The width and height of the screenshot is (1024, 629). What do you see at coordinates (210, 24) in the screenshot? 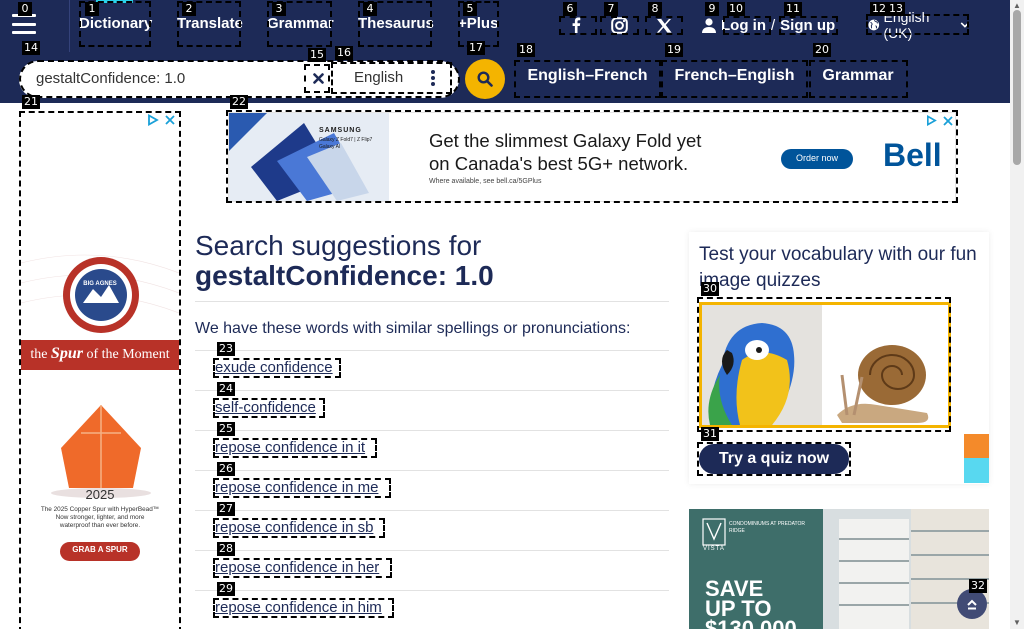
I see `nav-translate: Translate` at bounding box center [210, 24].